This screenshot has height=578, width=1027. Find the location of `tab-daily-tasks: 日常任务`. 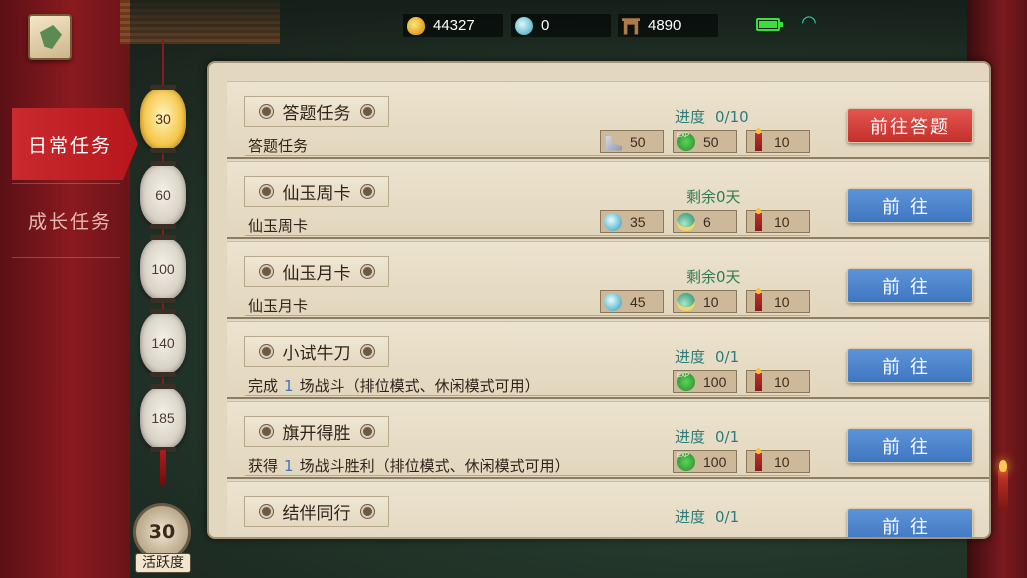

tab-daily-tasks: 日常任务 is located at coordinates (75, 144).